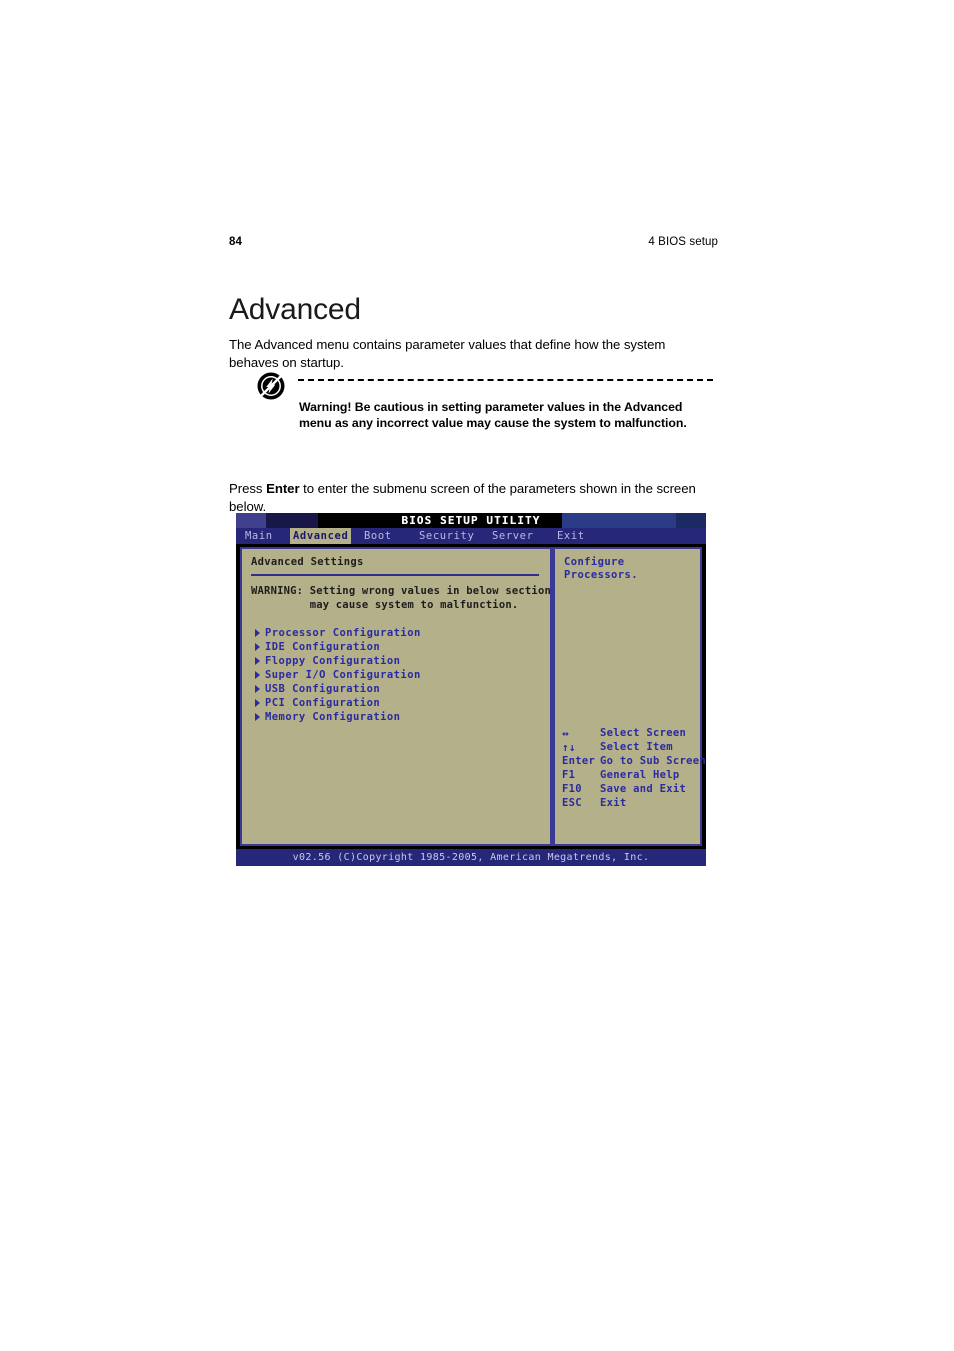 This screenshot has height=1351, width=954. What do you see at coordinates (643, 789) in the screenshot?
I see `key-description: Save and Exit` at bounding box center [643, 789].